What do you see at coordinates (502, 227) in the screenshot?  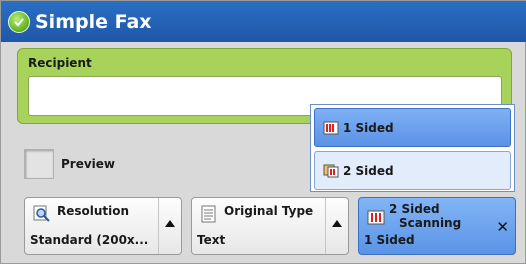 I see `close-icon: ✕` at bounding box center [502, 227].